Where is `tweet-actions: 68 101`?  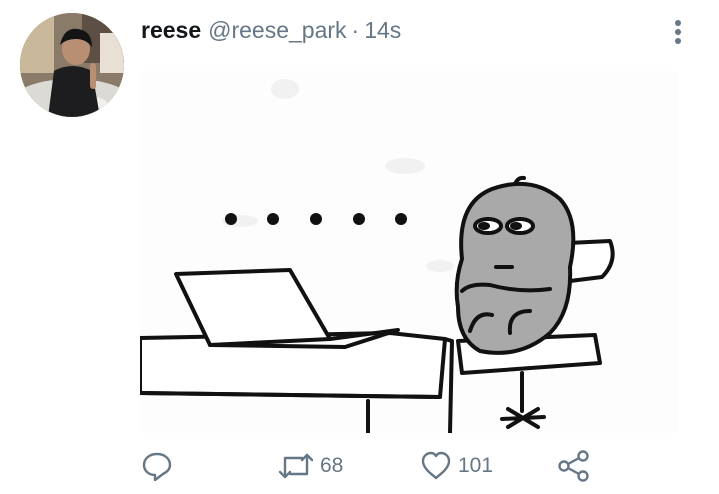
tweet-actions: 68 101 is located at coordinates (375, 466).